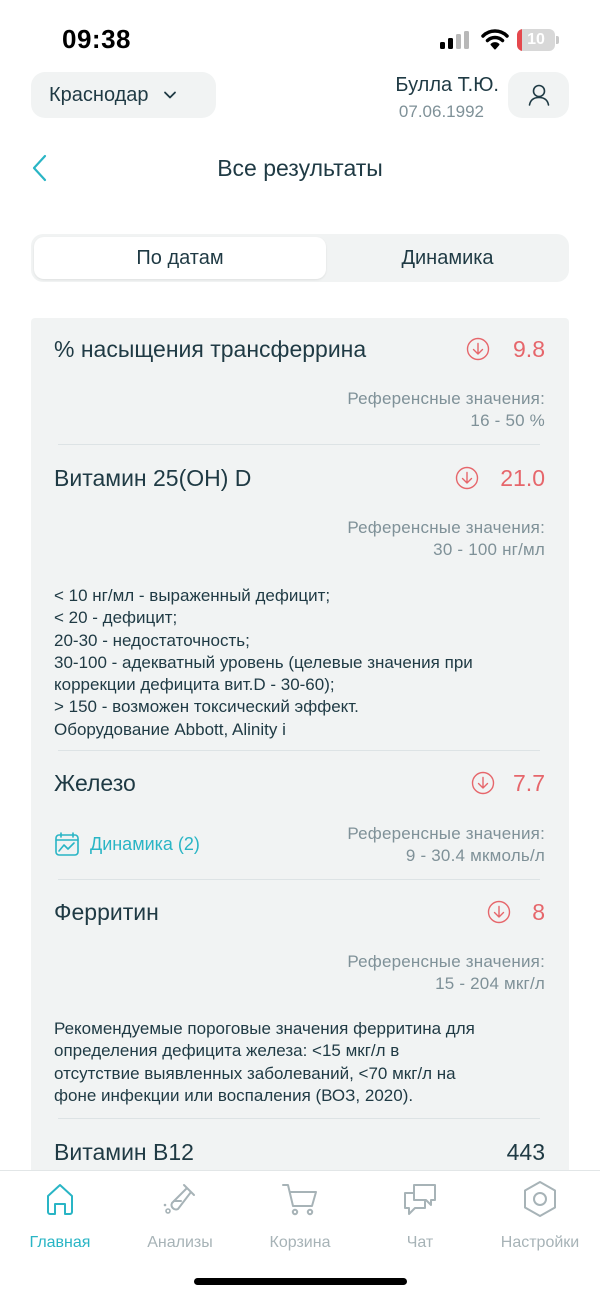 This screenshot has height=1297, width=600. What do you see at coordinates (116, 618) in the screenshot?
I see `note-line: < 20 - дефицит;` at bounding box center [116, 618].